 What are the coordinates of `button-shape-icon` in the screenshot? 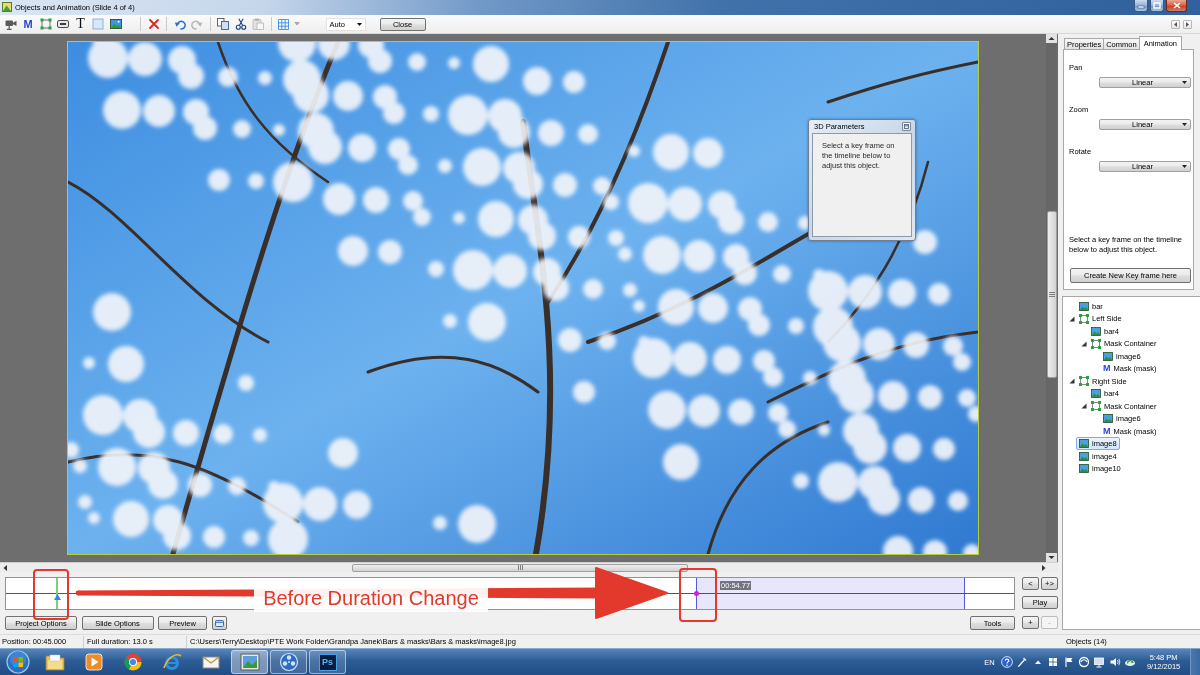 It's located at (63, 24).